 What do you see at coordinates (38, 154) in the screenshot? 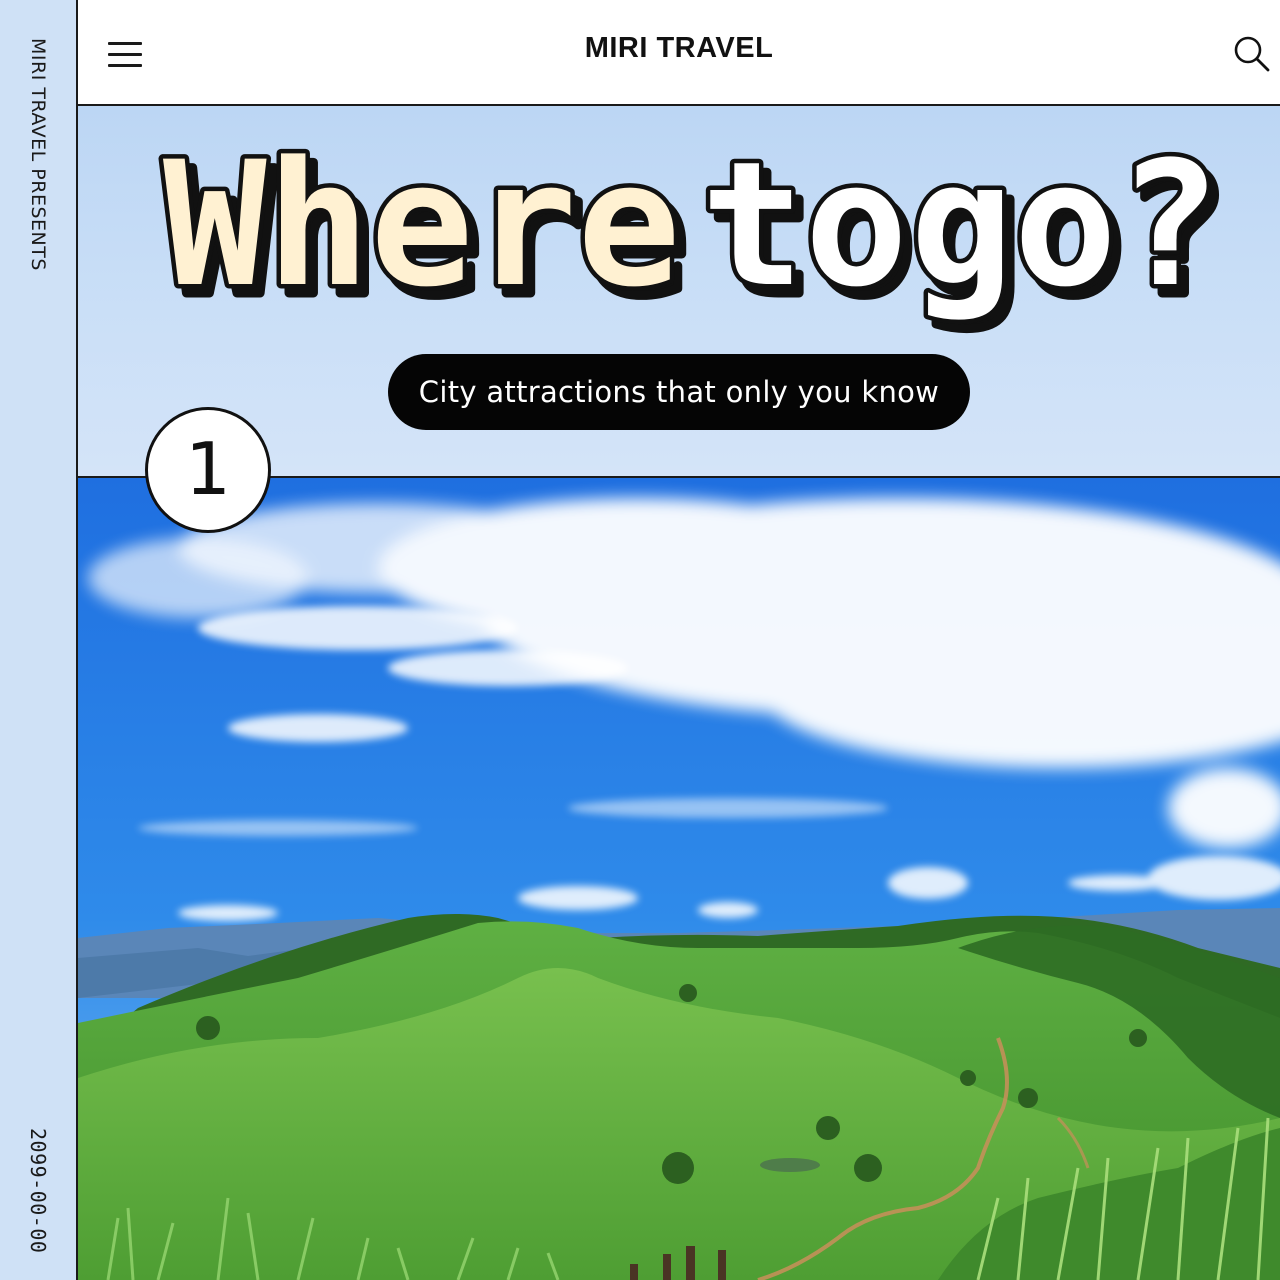
I see `rail-presents-label: MIRI TRAVEL PRESENTS` at bounding box center [38, 154].